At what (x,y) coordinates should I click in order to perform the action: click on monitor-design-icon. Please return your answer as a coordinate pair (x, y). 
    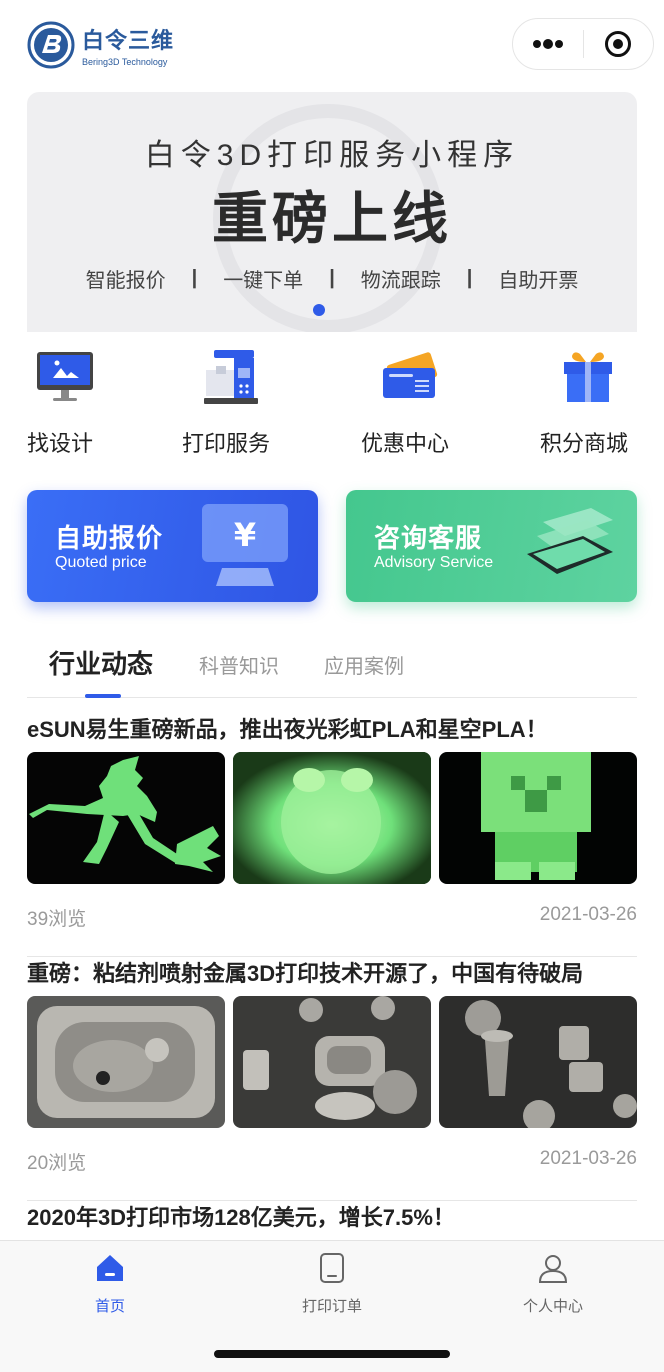
    Looking at the image, I should click on (65, 376).